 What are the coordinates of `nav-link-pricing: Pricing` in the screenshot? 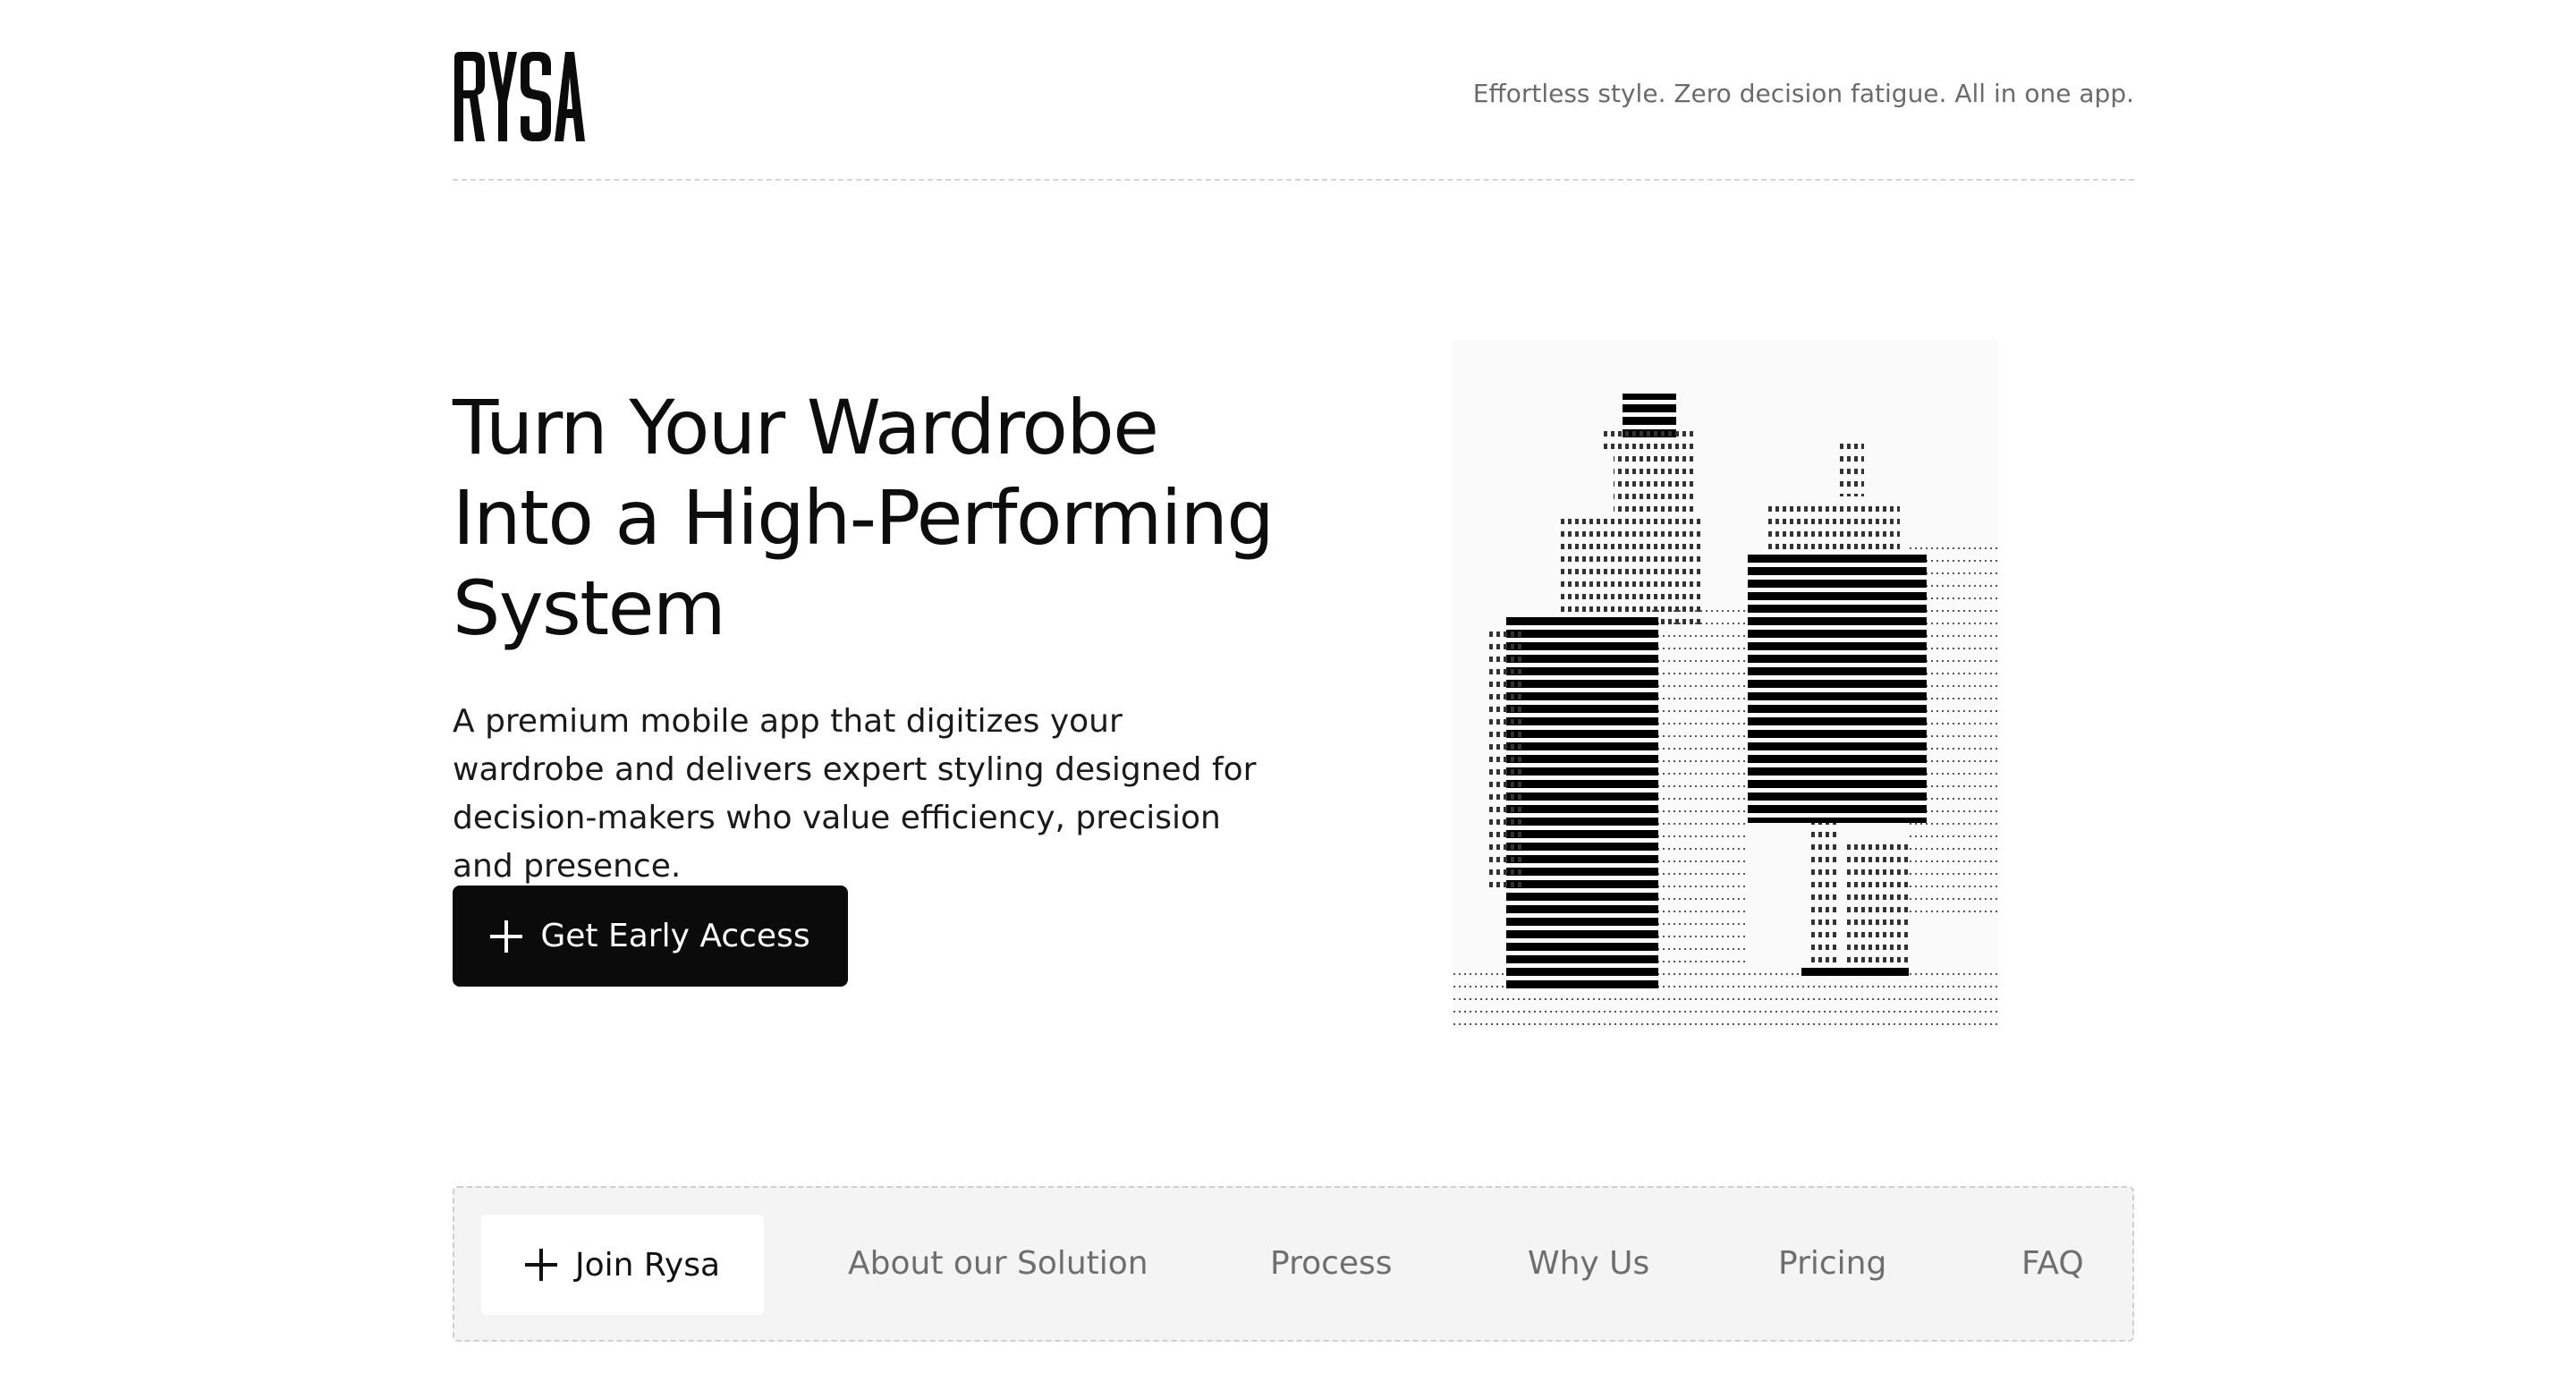 It's located at (1832, 1264).